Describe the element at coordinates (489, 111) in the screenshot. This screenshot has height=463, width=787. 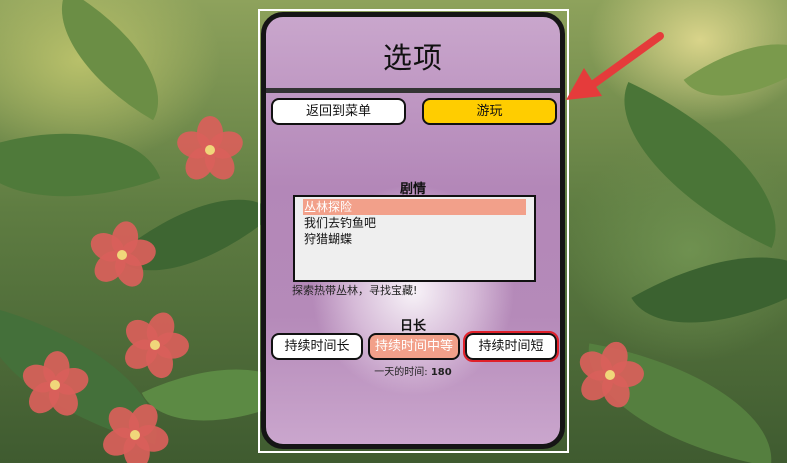
I see `play-button: 游玩` at that location.